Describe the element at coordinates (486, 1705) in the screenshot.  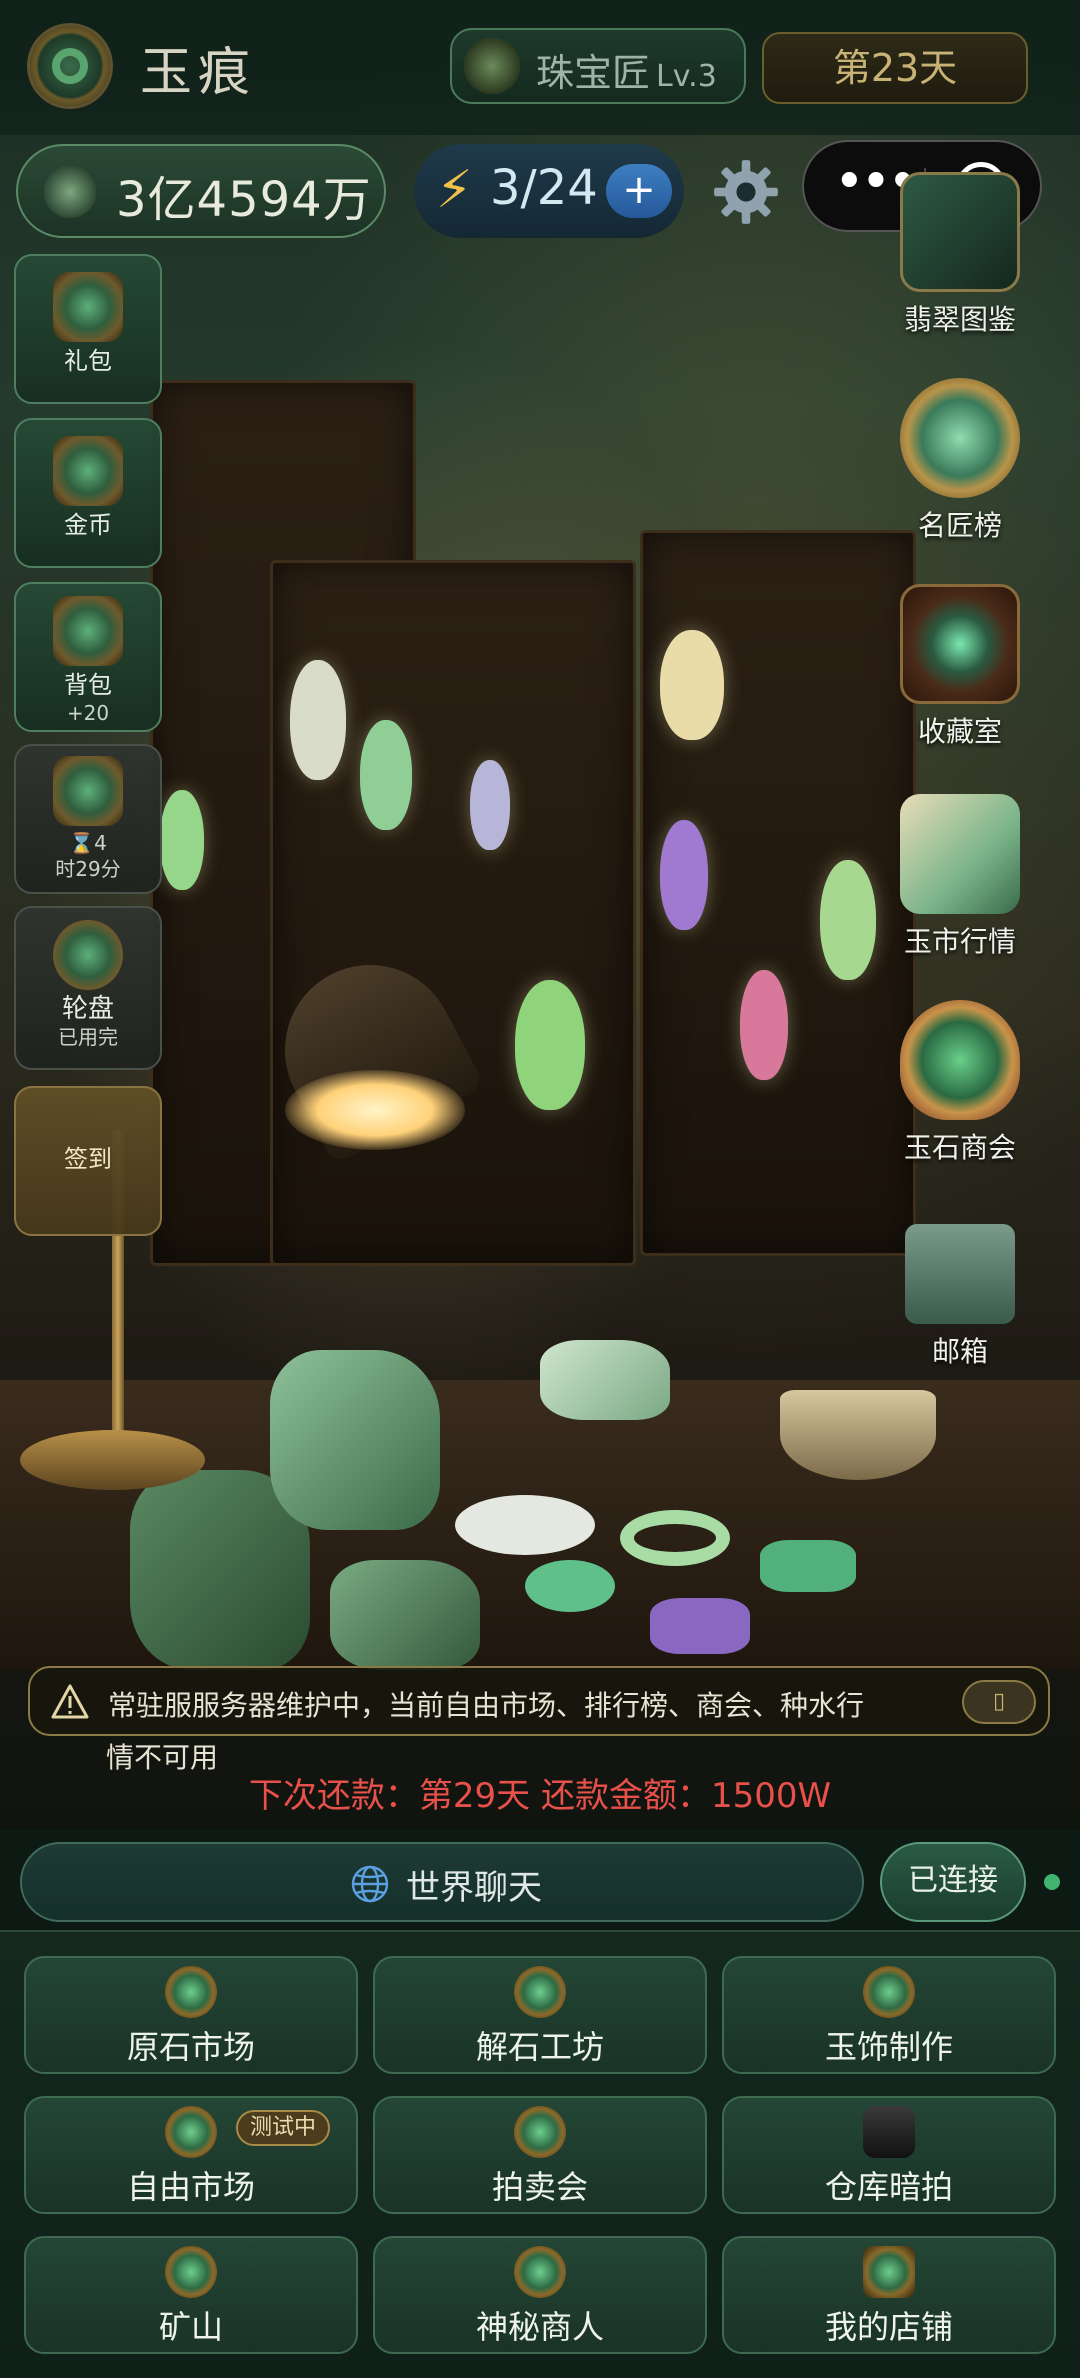
I see `notice-message: 常驻服服务器维护中，当前自由市场、排行榜、商会、种水行` at that location.